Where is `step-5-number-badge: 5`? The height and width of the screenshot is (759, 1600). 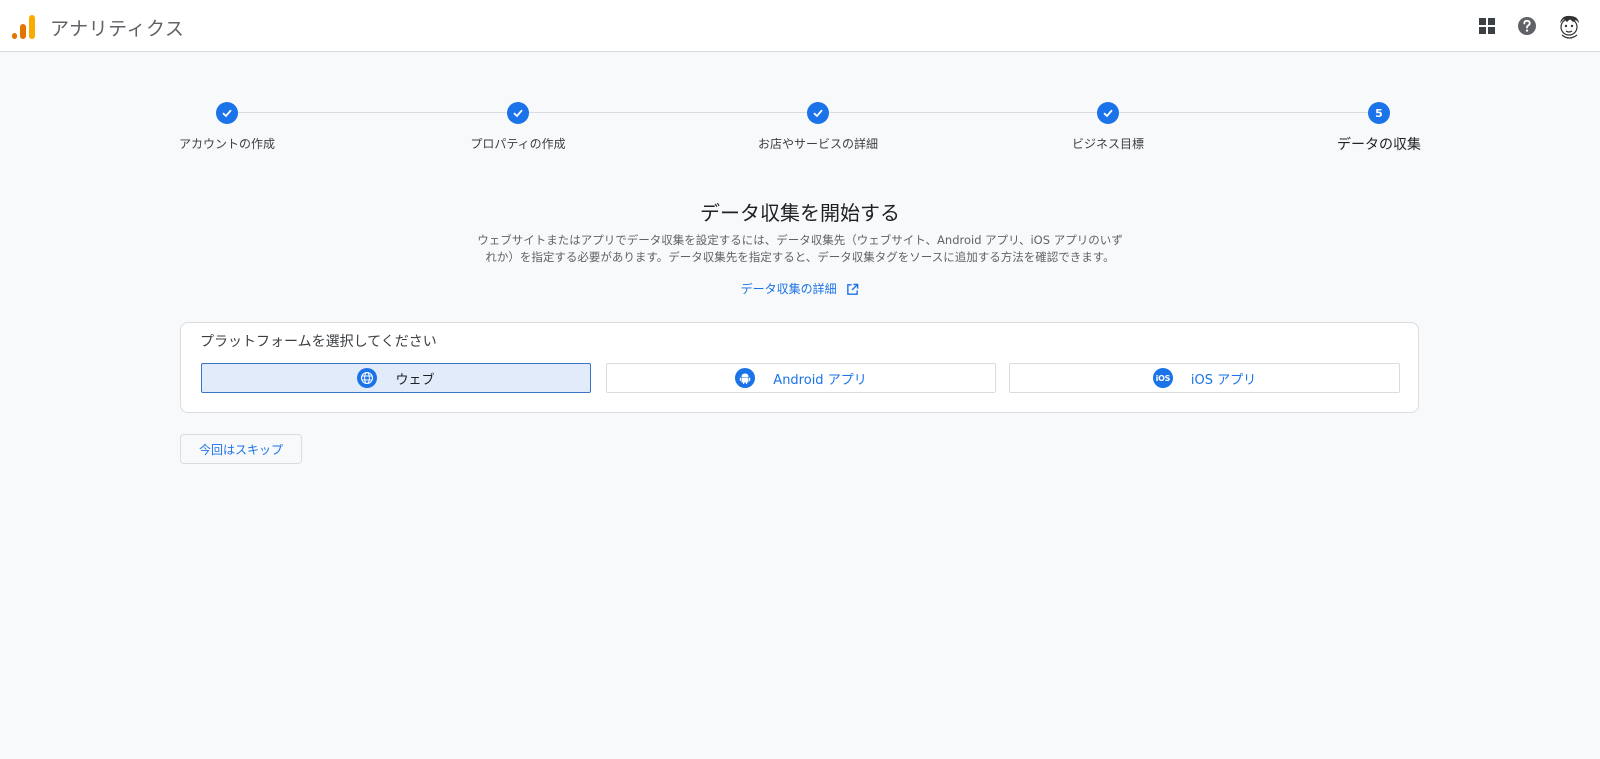 step-5-number-badge: 5 is located at coordinates (1379, 113).